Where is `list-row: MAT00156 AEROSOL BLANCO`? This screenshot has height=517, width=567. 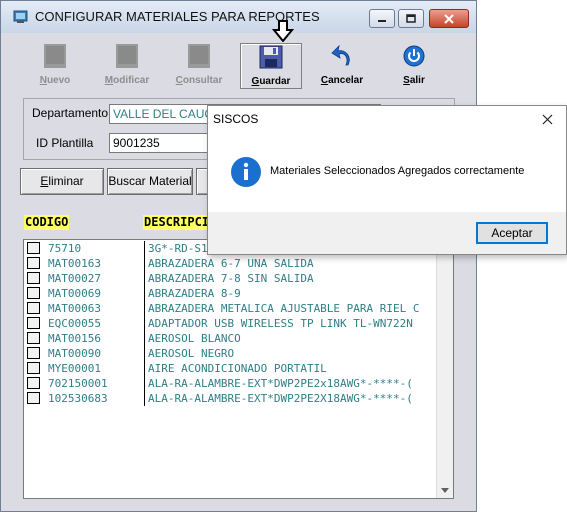
list-row: MAT00156 AEROSOL BLANCO is located at coordinates (231, 338).